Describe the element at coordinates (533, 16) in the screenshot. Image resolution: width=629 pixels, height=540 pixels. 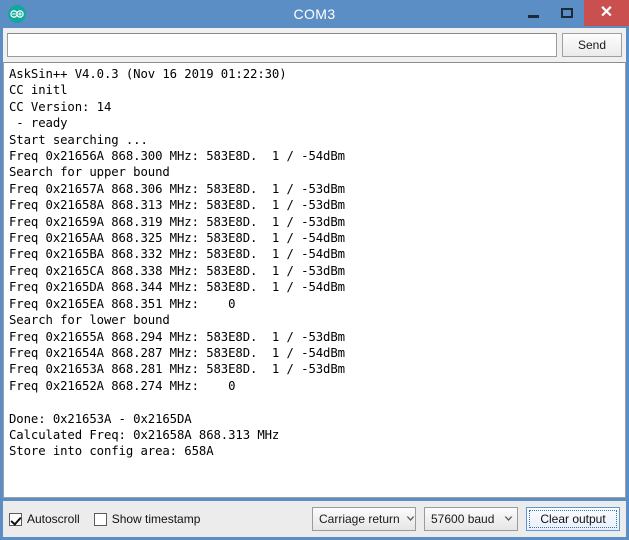
I see `minimize-icon` at that location.